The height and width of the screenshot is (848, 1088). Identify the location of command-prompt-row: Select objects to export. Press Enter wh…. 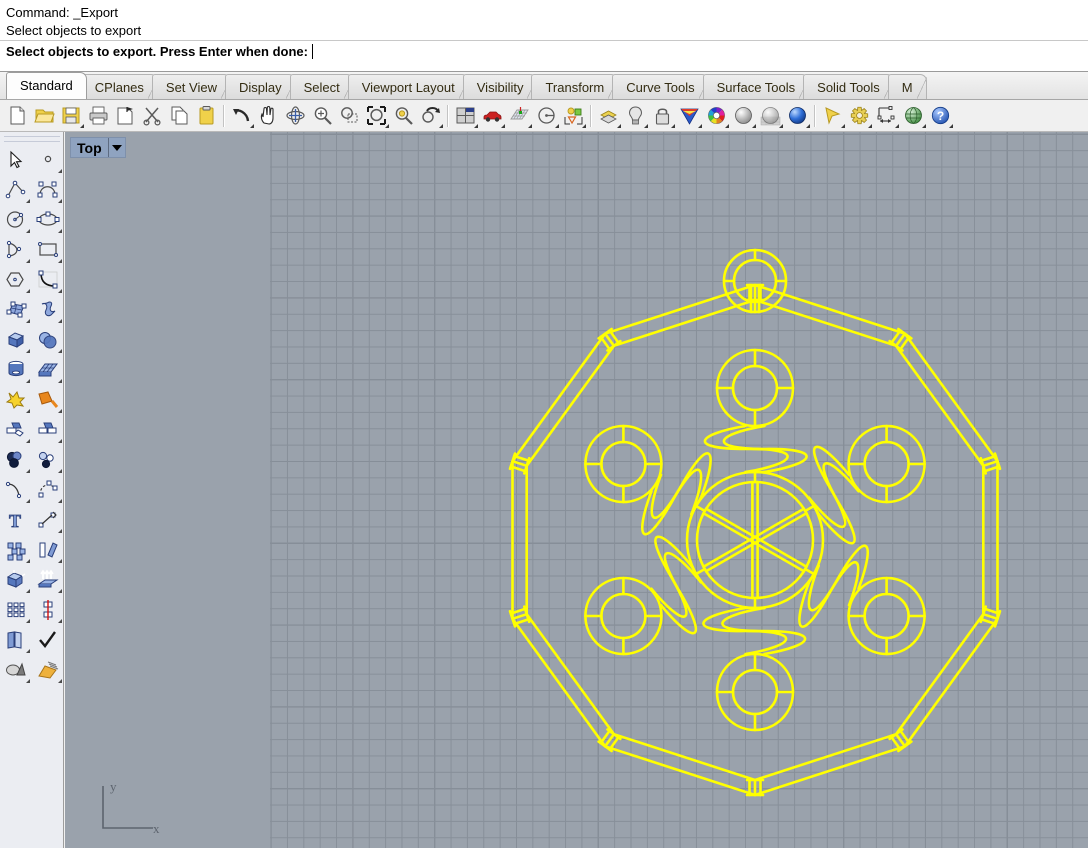
(544, 51).